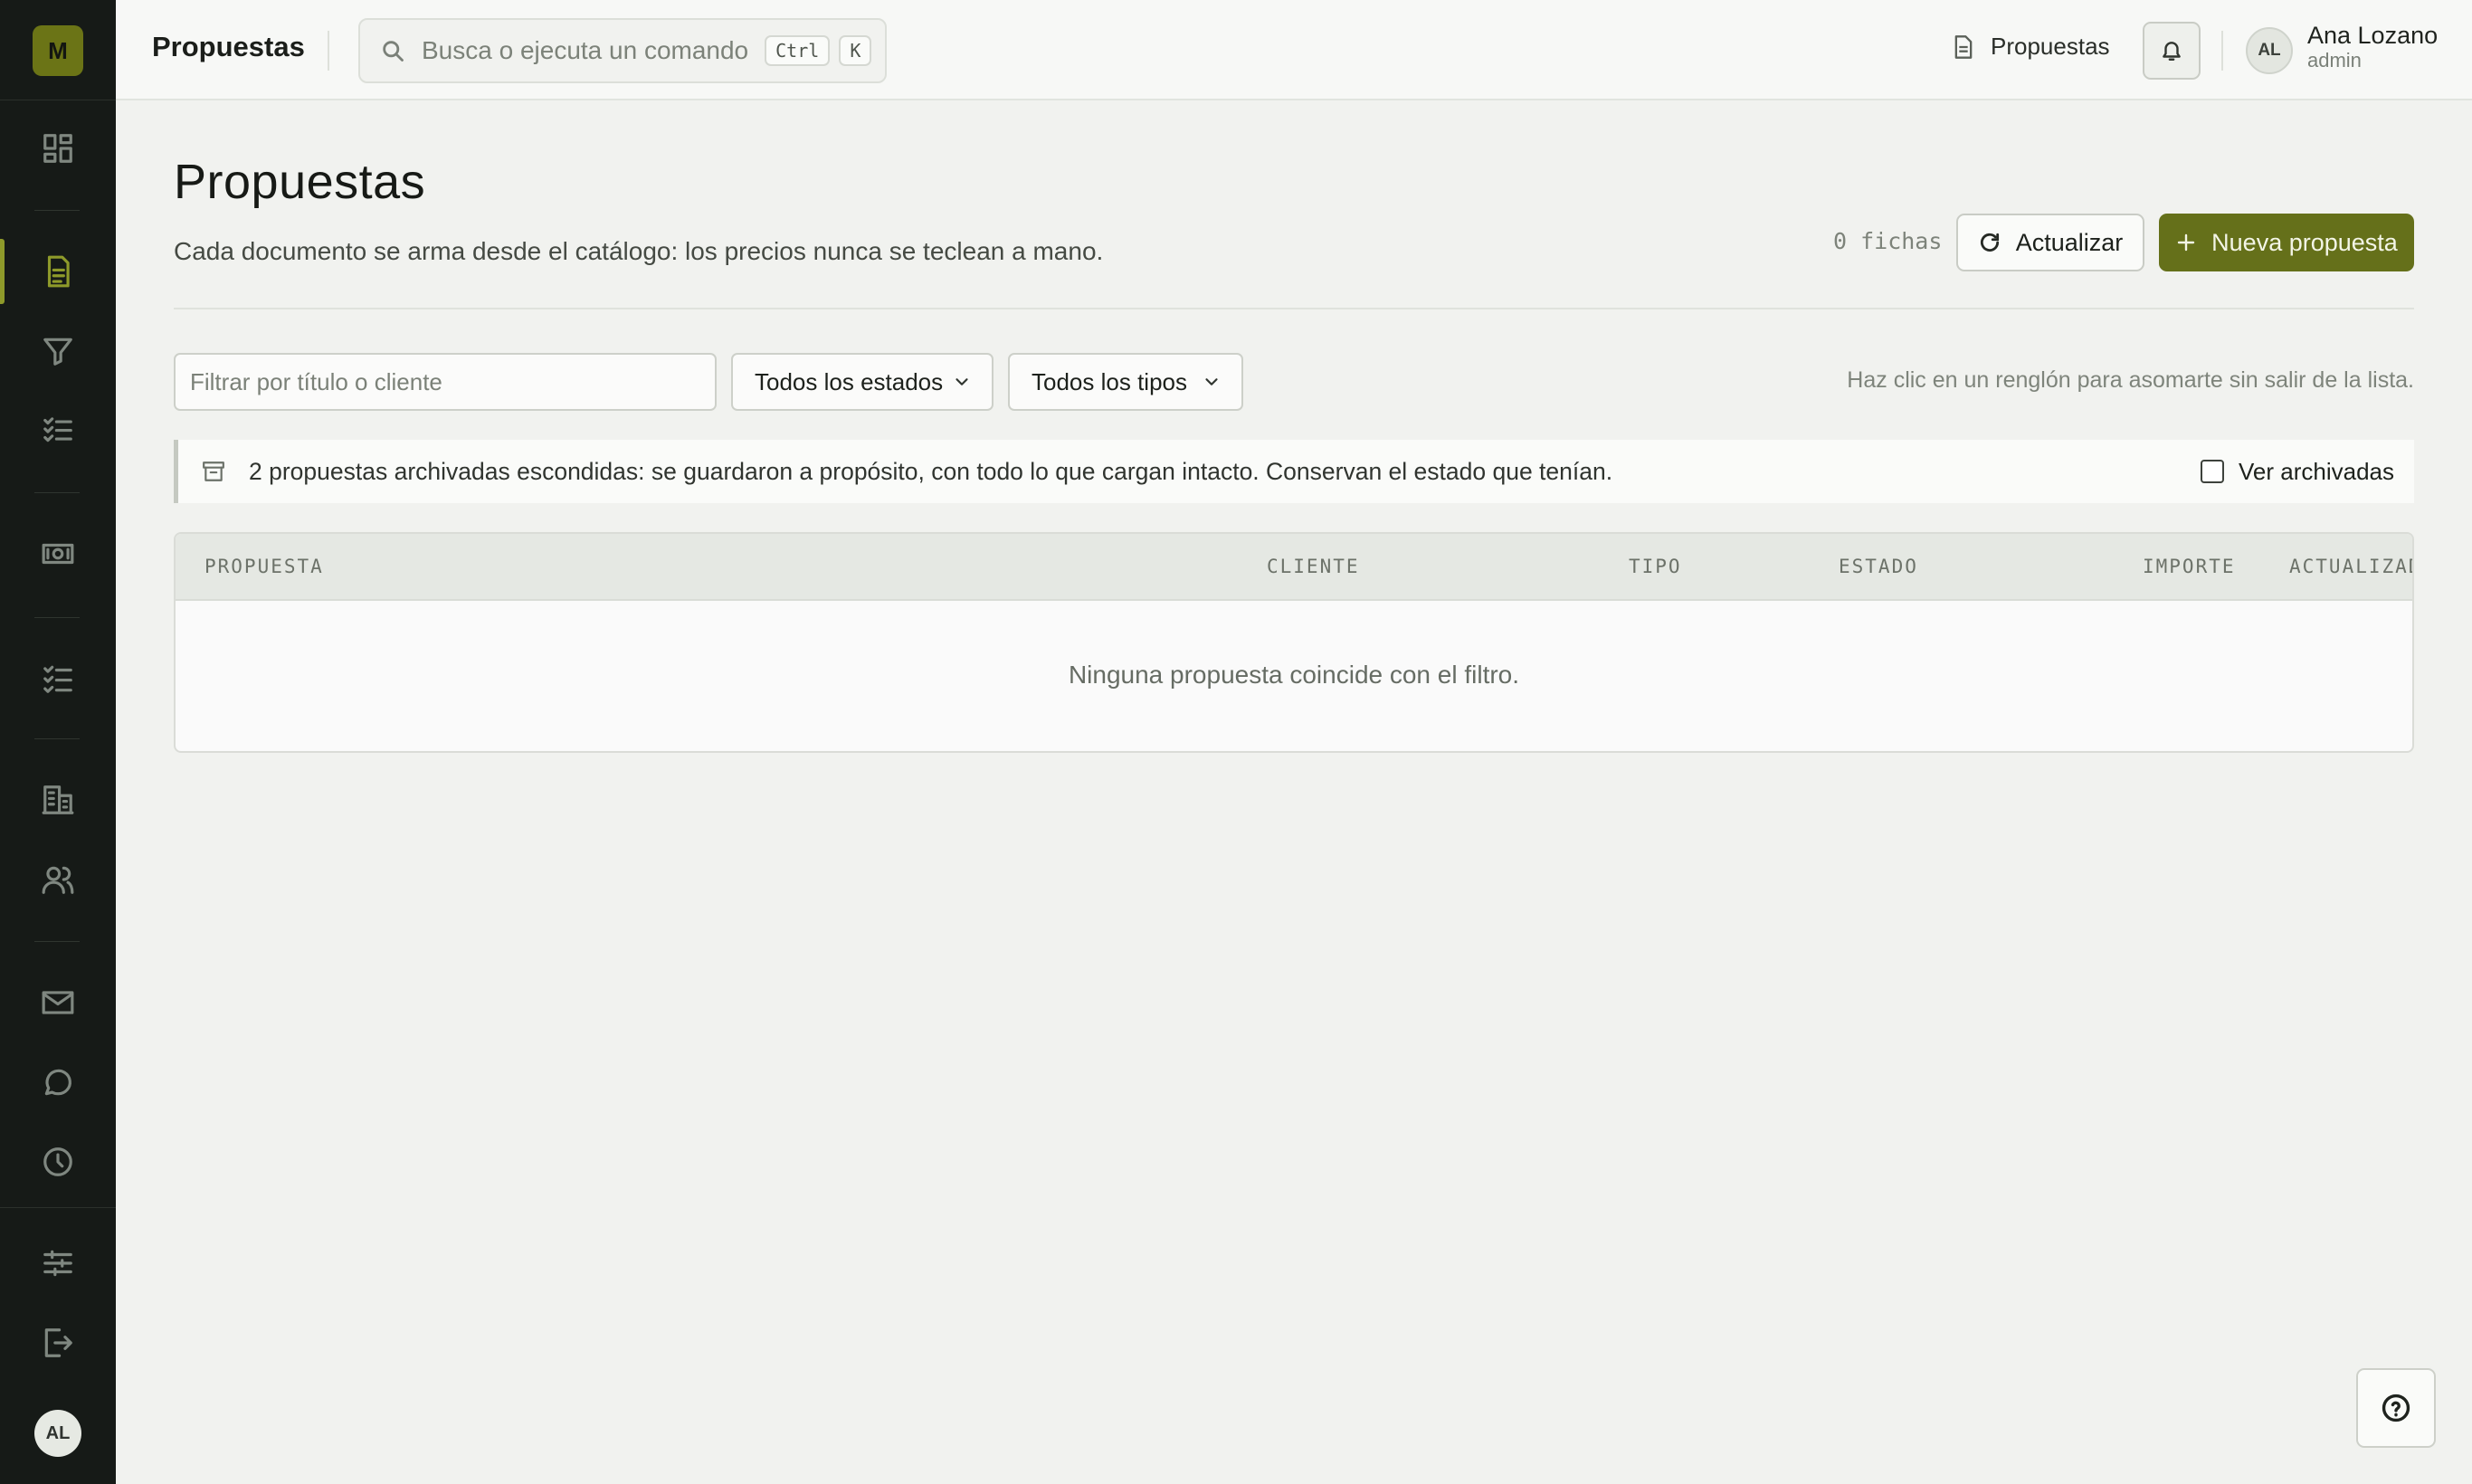 This screenshot has width=2472, height=1484. I want to click on task-list-icon, so click(57, 679).